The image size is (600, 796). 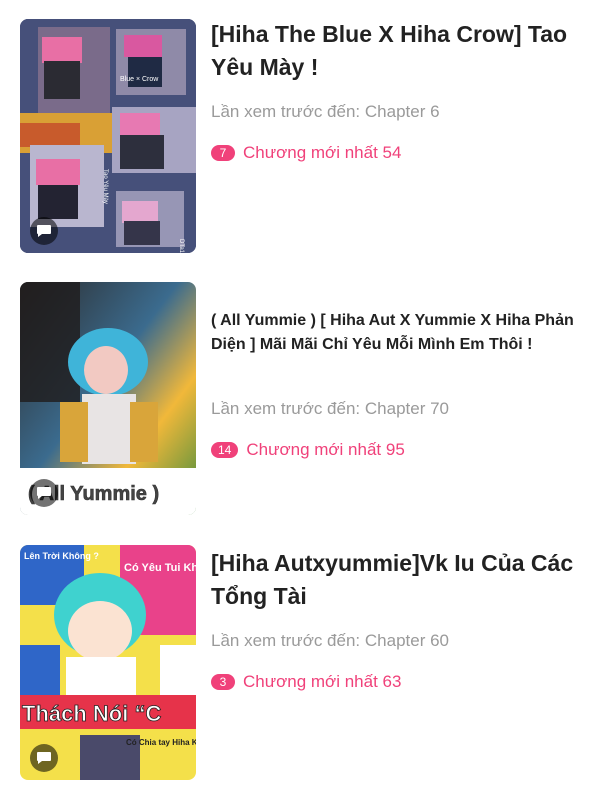 I want to click on new-chapters-badge: 3, so click(x=223, y=682).